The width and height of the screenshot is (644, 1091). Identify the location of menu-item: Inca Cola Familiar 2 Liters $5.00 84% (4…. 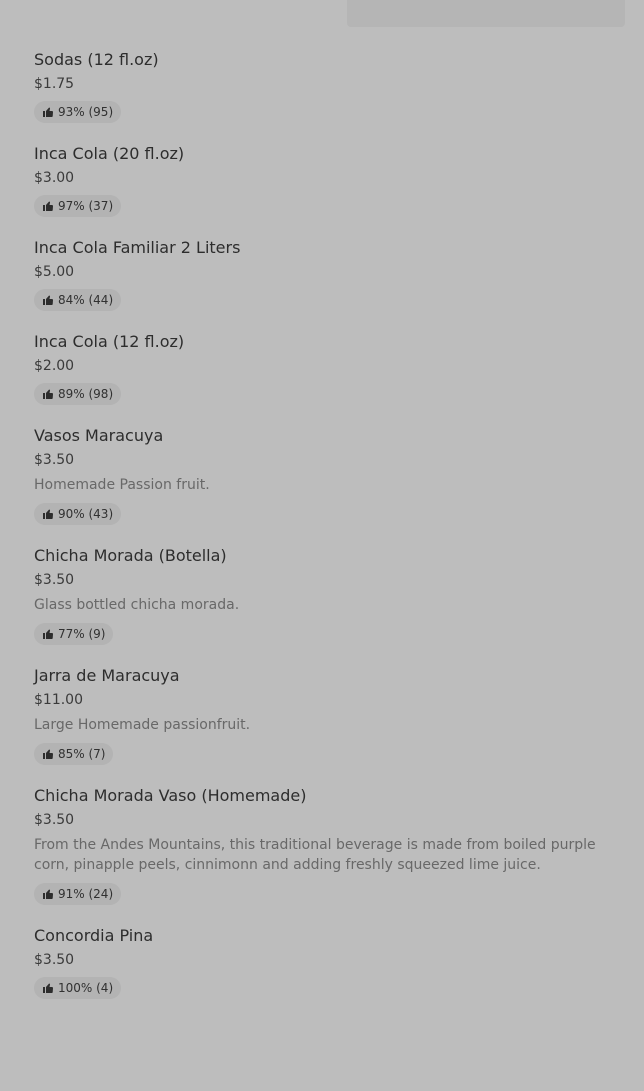
(322, 274).